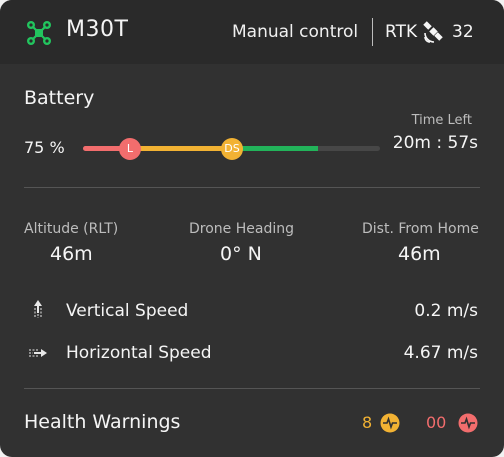 The height and width of the screenshot is (457, 504). Describe the element at coordinates (390, 423) in the screenshot. I see `warning-pulse-icon` at that location.